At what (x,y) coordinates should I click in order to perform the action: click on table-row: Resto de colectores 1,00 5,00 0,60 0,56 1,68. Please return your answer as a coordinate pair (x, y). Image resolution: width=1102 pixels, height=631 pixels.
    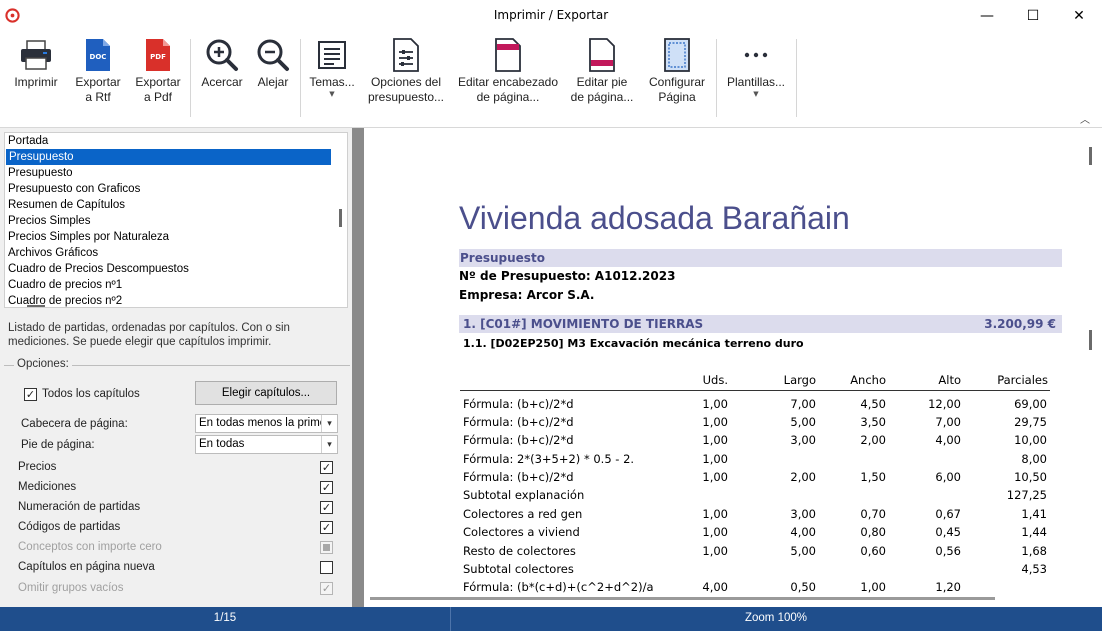
    Looking at the image, I should click on (758, 553).